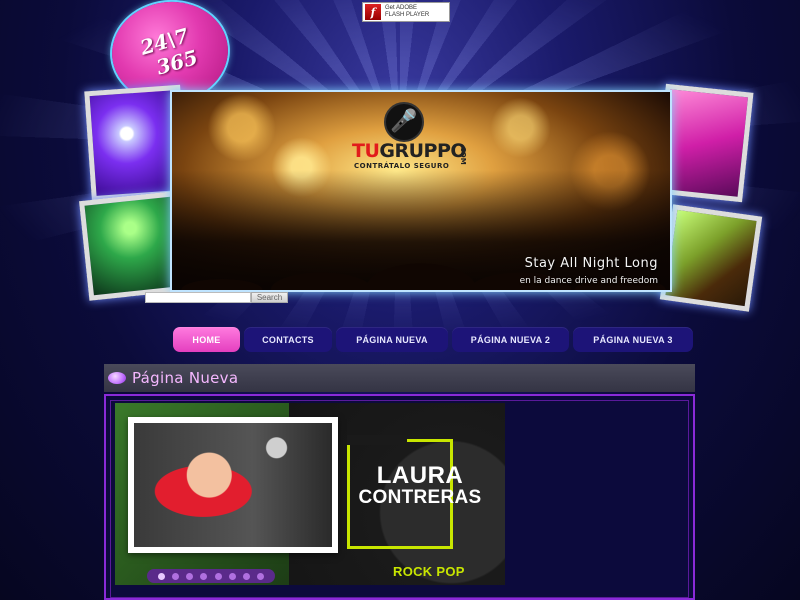  What do you see at coordinates (117, 378) in the screenshot?
I see `bullet-icon` at bounding box center [117, 378].